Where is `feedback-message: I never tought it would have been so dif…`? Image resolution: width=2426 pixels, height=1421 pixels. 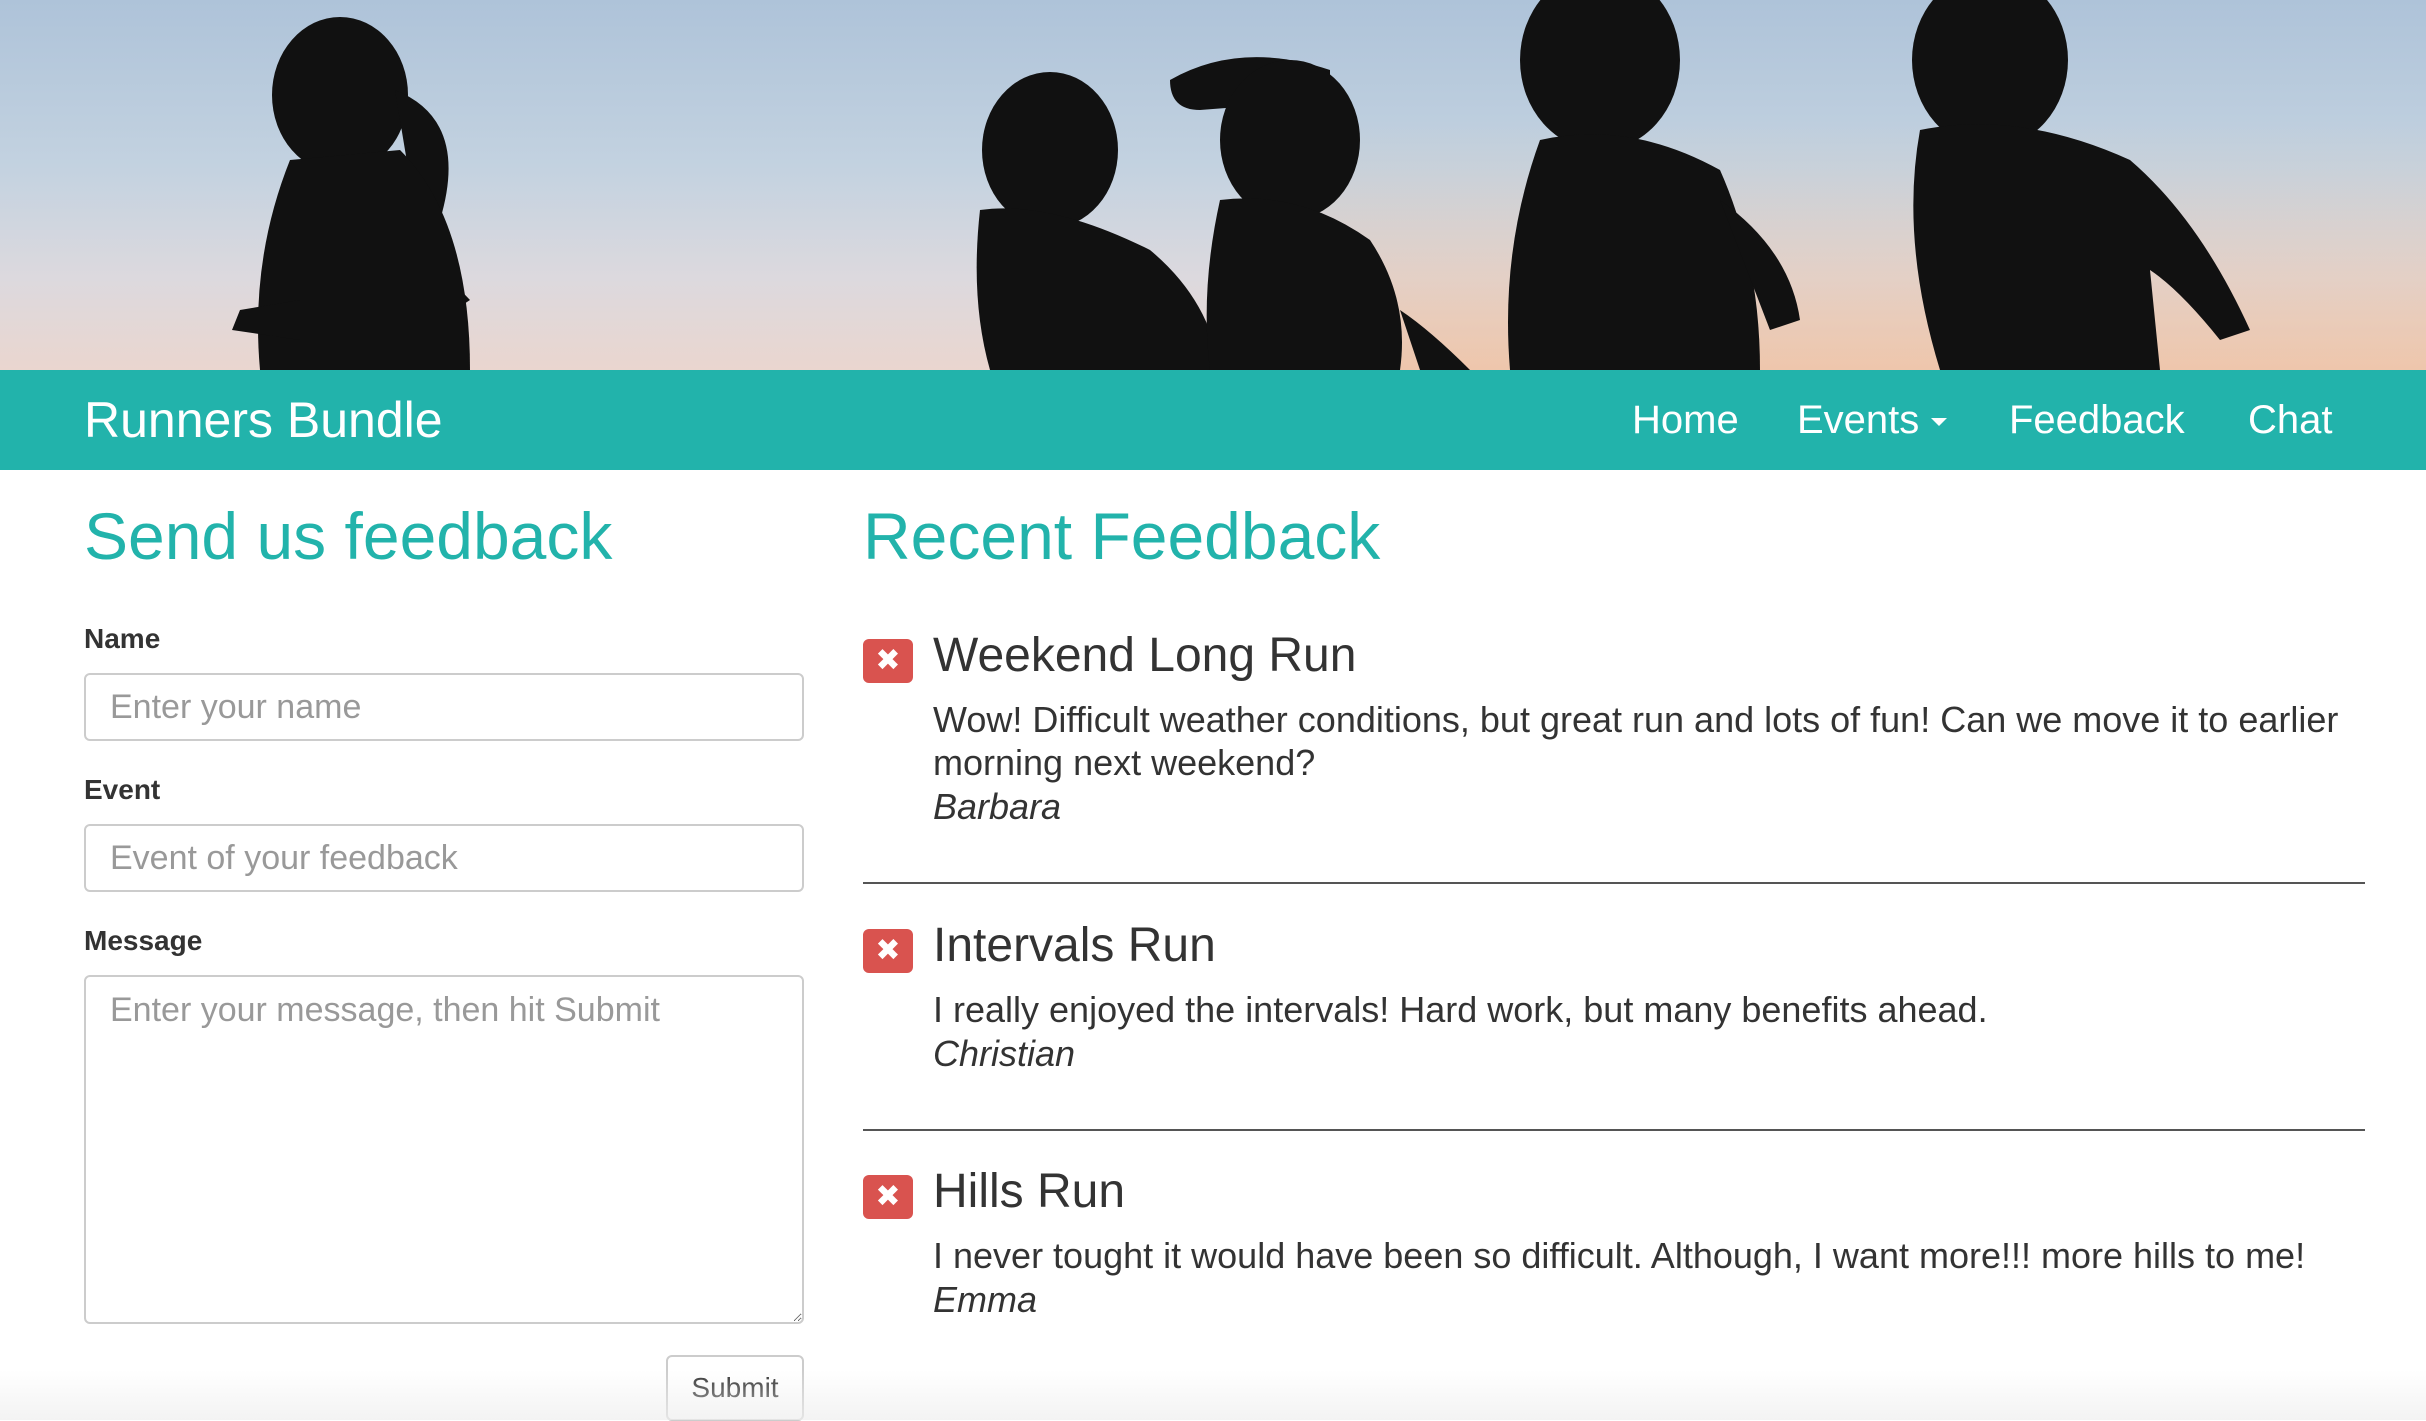
feedback-message: I never tought it would have been so dif… is located at coordinates (1619, 1255).